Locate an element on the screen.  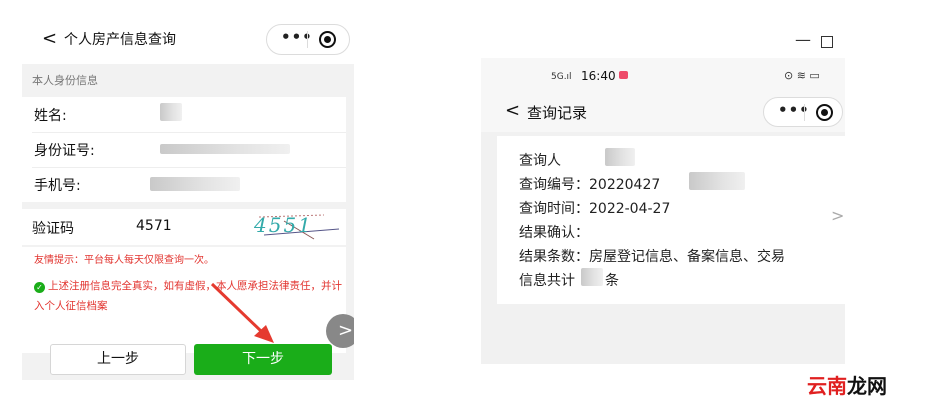
signal-icon: 5G.ıl is located at coordinates (561, 77).